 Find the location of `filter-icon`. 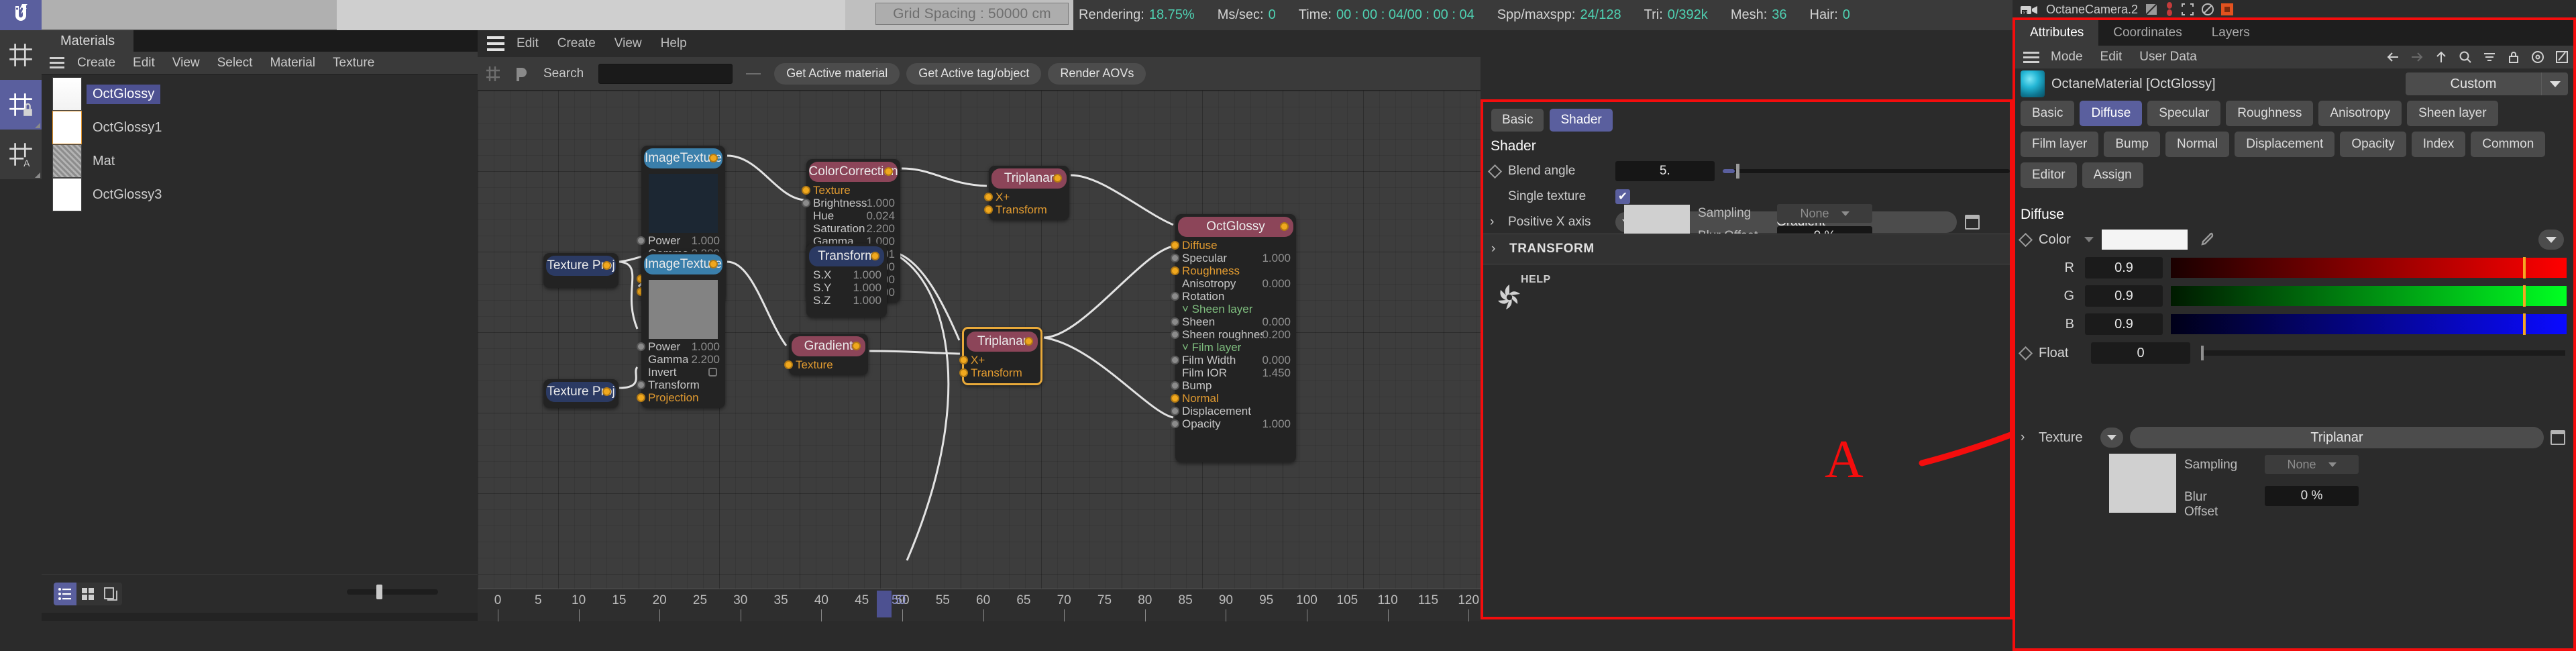

filter-icon is located at coordinates (2489, 57).